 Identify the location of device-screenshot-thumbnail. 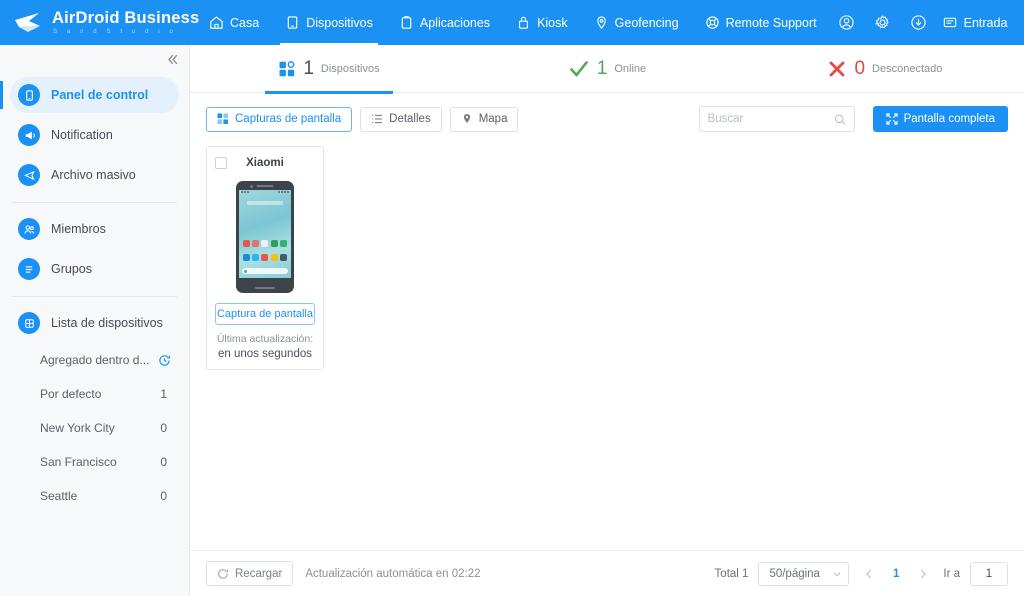
(265, 237).